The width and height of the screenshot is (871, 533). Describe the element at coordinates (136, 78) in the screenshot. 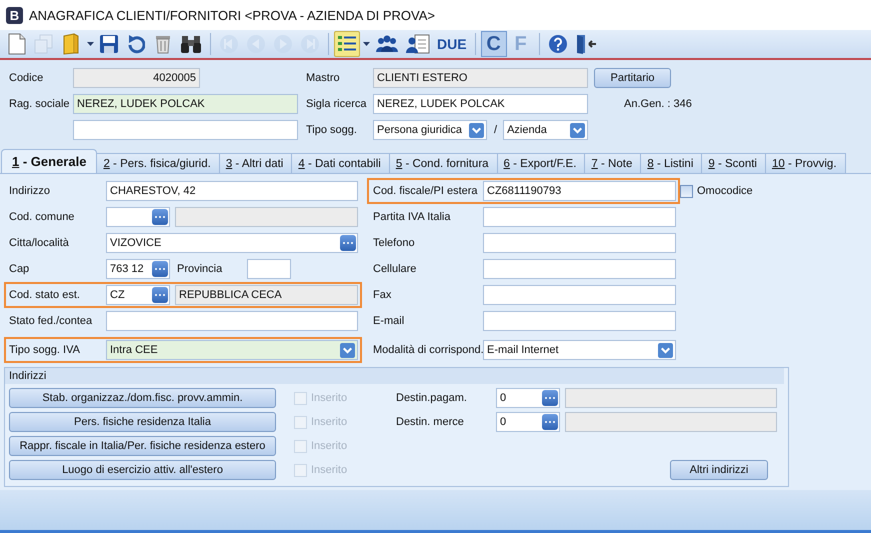

I see `code-field: 4020005` at that location.